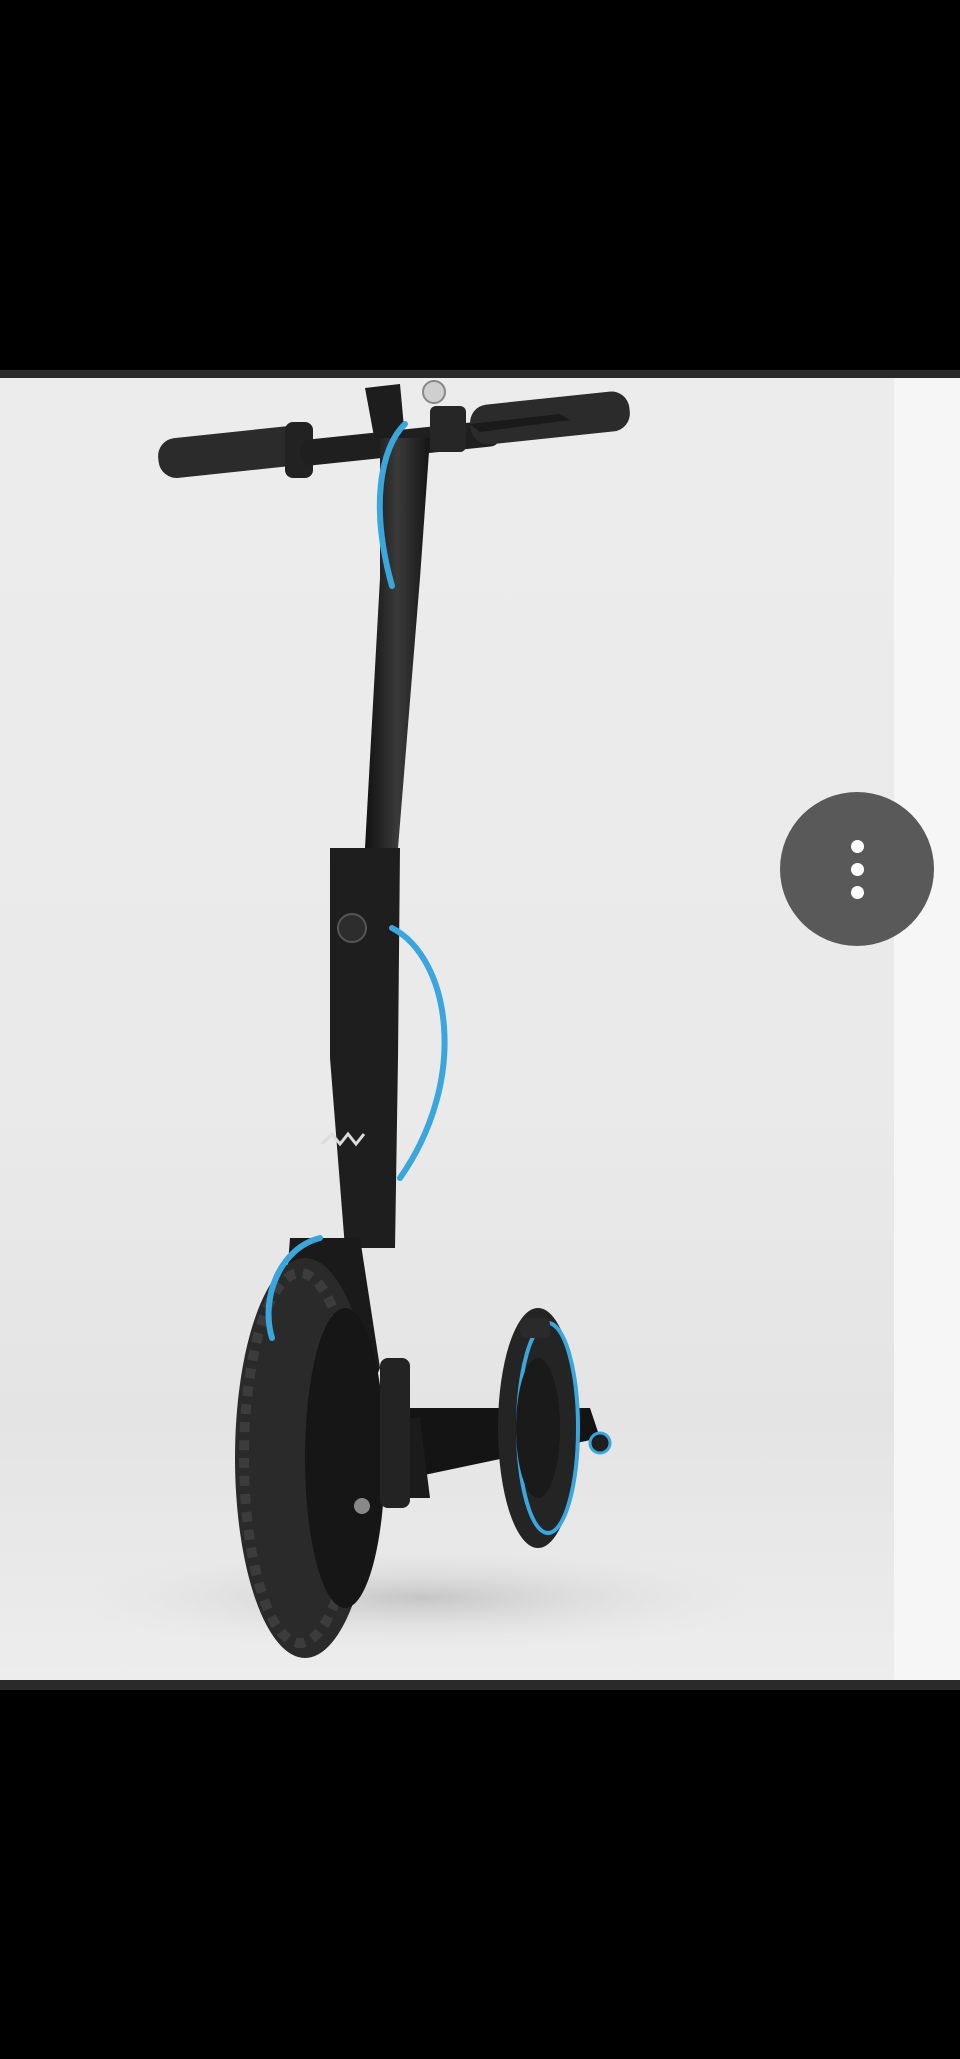  Describe the element at coordinates (352, 928) in the screenshot. I see `fold-button-icon` at that location.